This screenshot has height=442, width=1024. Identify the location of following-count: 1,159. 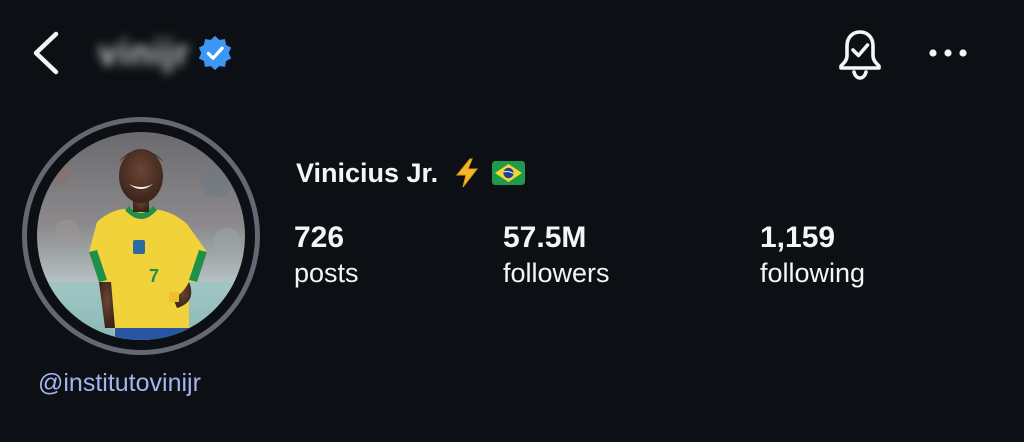
(798, 237).